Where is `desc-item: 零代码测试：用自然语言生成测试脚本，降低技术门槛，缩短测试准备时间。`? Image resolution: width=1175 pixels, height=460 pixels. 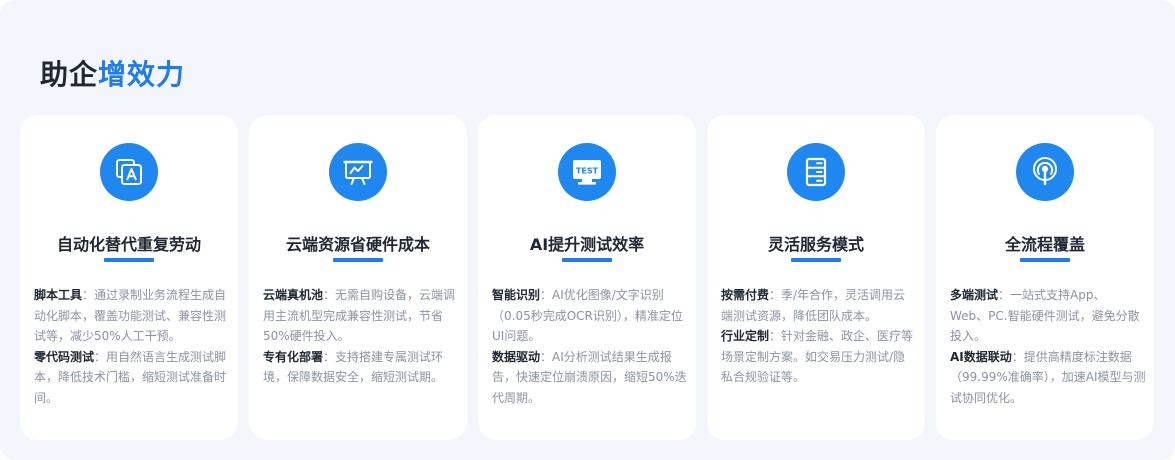 desc-item: 零代码测试：用自然语言生成测试脚本，降低技术门槛，缩短测试准备时间。 is located at coordinates (132, 378).